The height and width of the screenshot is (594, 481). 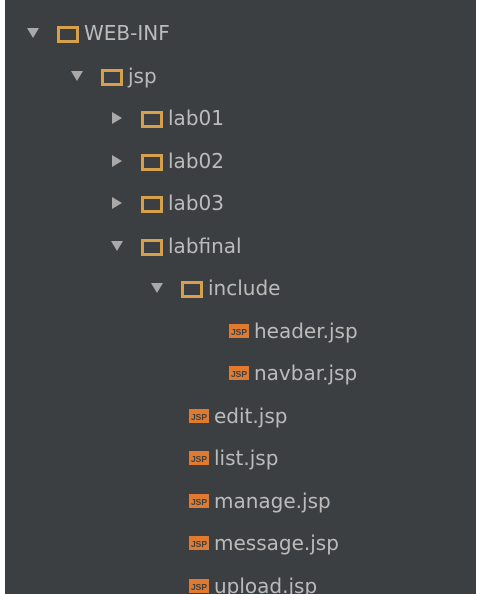 What do you see at coordinates (240, 118) in the screenshot?
I see `tree-node-lab01: lab01` at bounding box center [240, 118].